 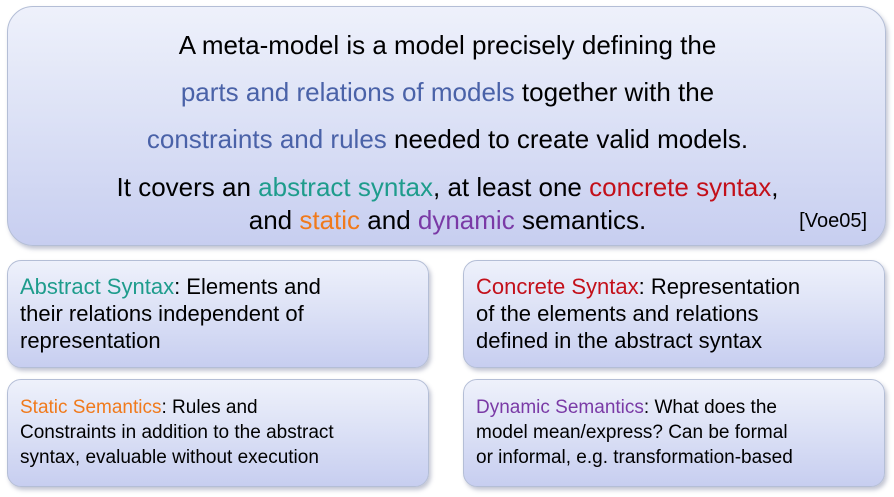 I want to click on citation: [Voe05], so click(x=833, y=221).